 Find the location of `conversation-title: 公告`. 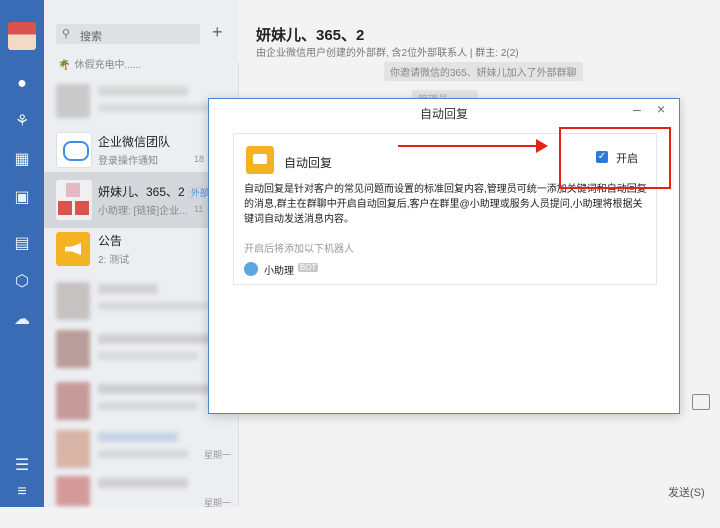

conversation-title: 公告 is located at coordinates (110, 241).